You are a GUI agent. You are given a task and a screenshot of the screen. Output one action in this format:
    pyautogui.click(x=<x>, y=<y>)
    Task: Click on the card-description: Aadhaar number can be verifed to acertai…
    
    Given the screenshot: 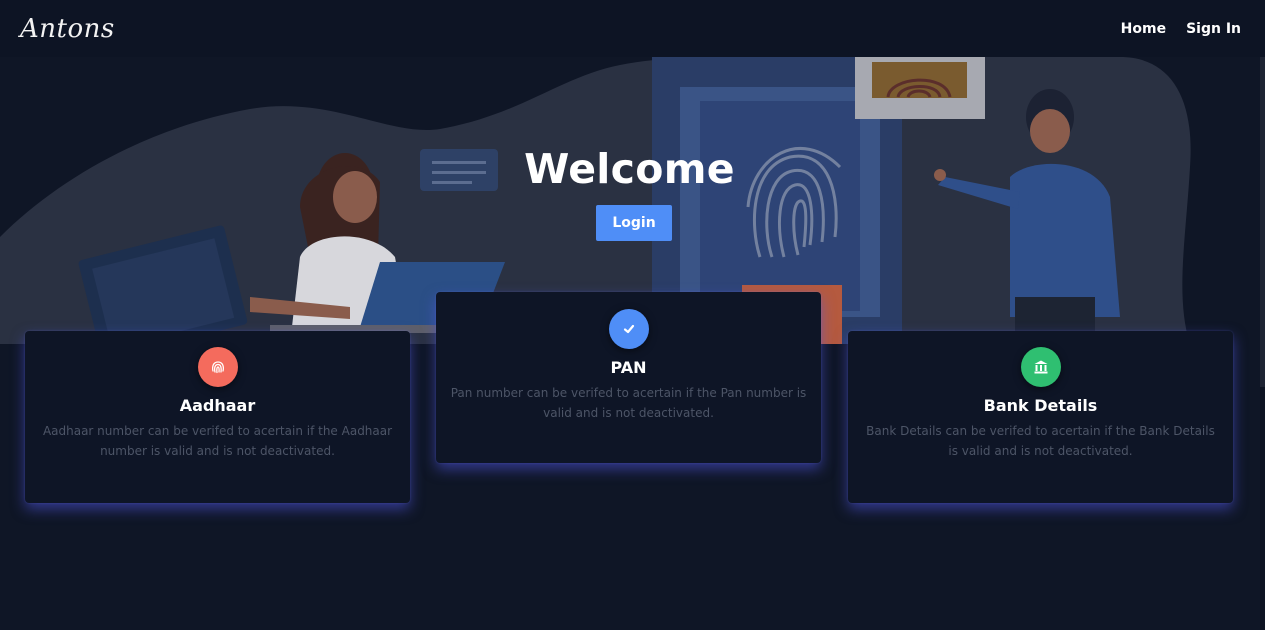 What is the action you would take?
    pyautogui.click(x=217, y=441)
    